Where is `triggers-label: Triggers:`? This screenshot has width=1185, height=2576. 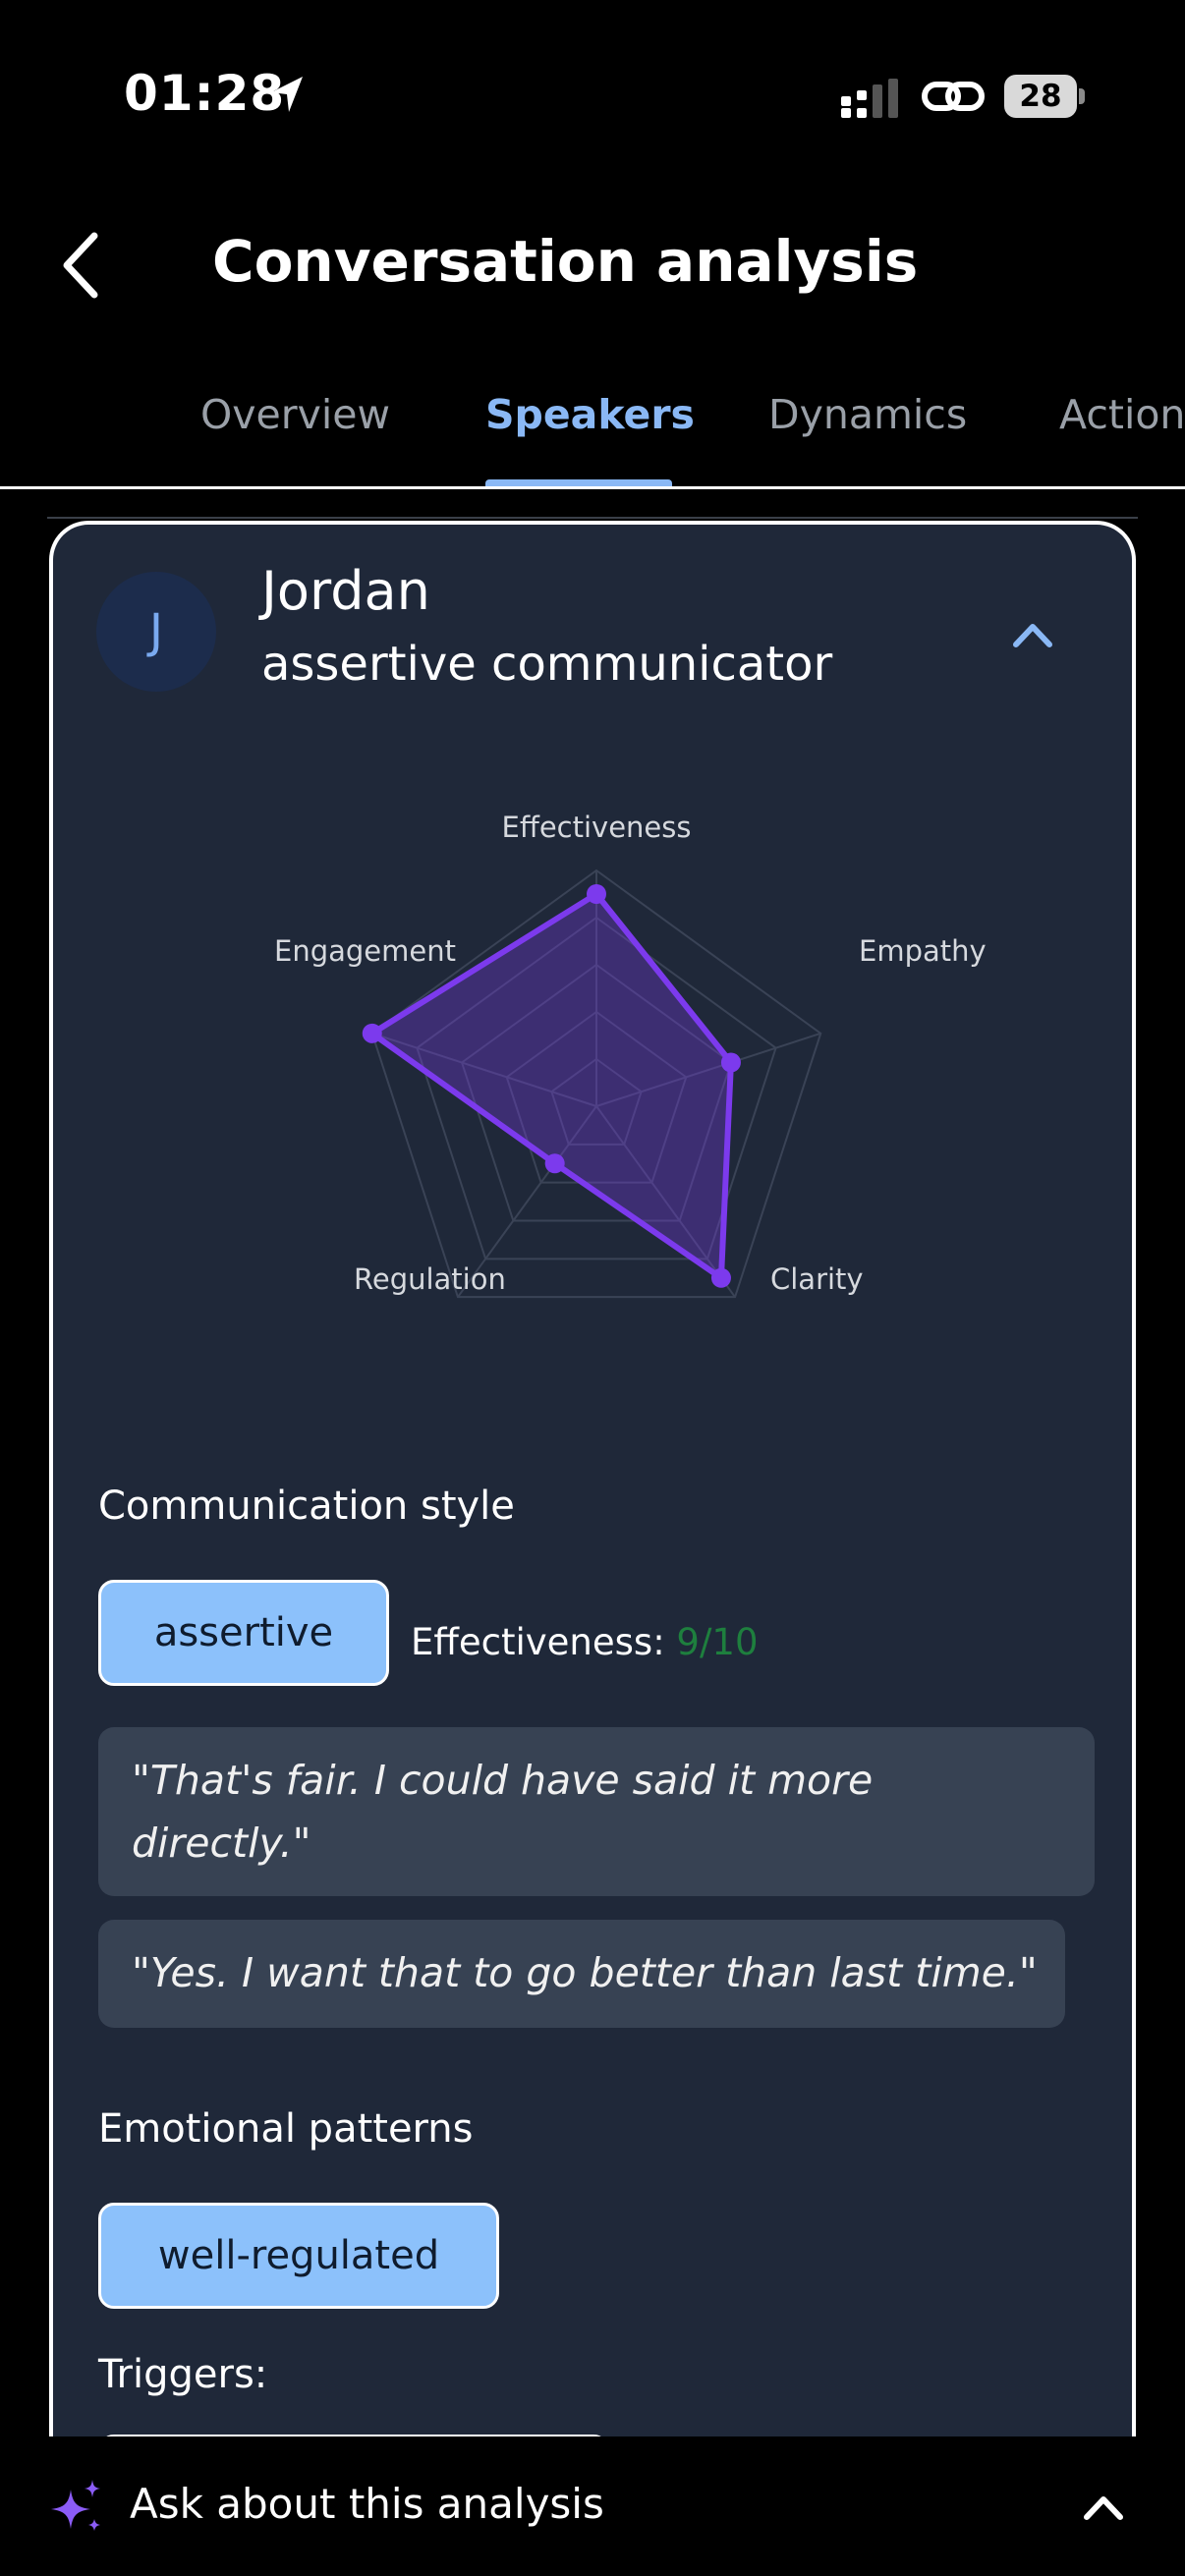 triggers-label: Triggers: is located at coordinates (183, 2374).